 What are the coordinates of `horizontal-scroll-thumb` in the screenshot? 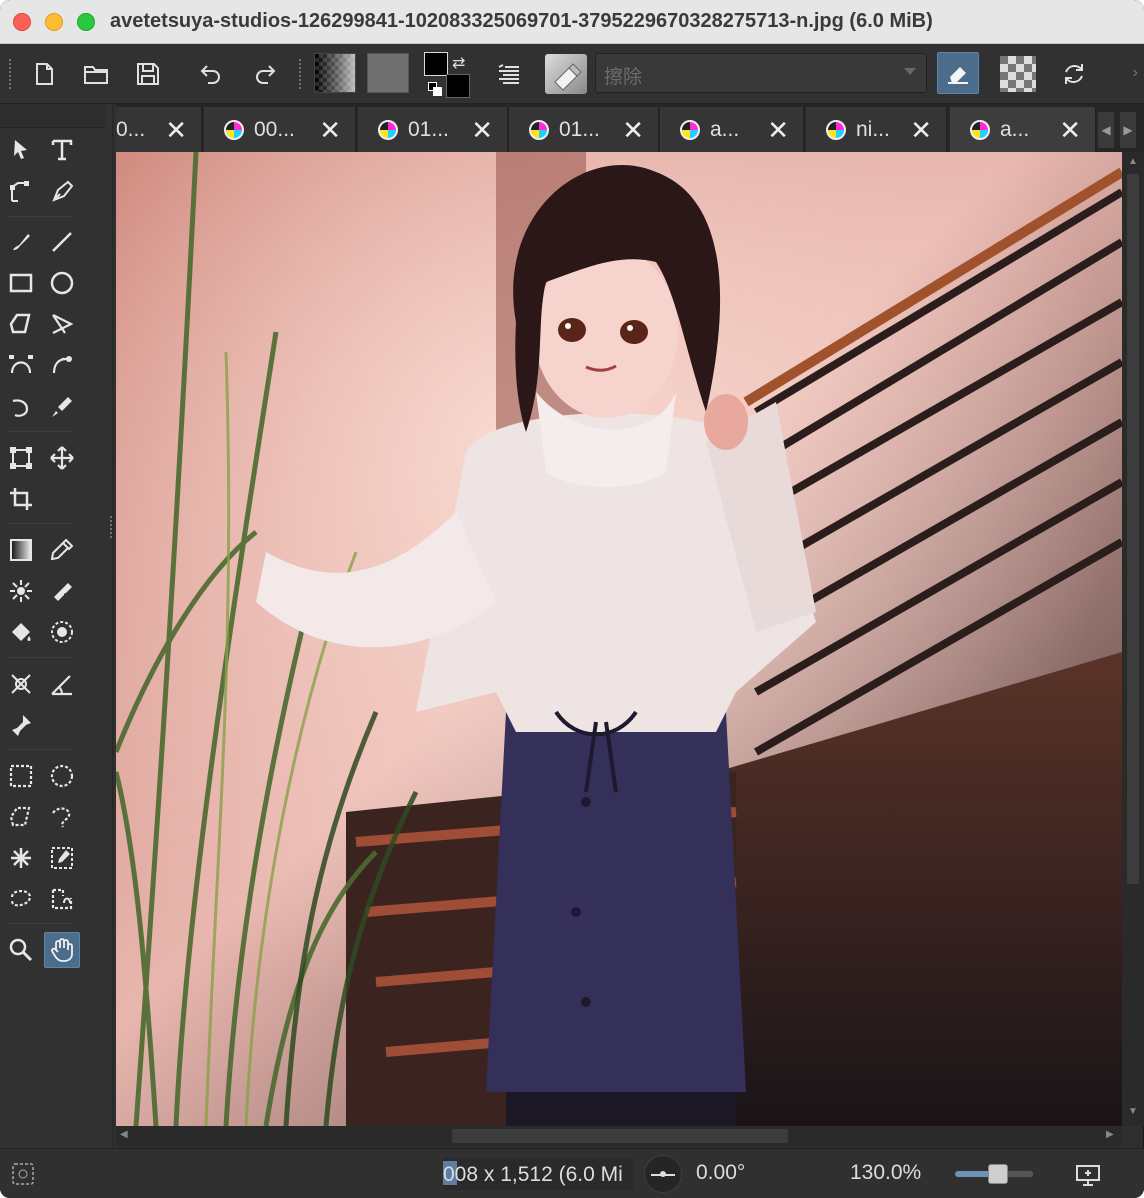 It's located at (620, 1136).